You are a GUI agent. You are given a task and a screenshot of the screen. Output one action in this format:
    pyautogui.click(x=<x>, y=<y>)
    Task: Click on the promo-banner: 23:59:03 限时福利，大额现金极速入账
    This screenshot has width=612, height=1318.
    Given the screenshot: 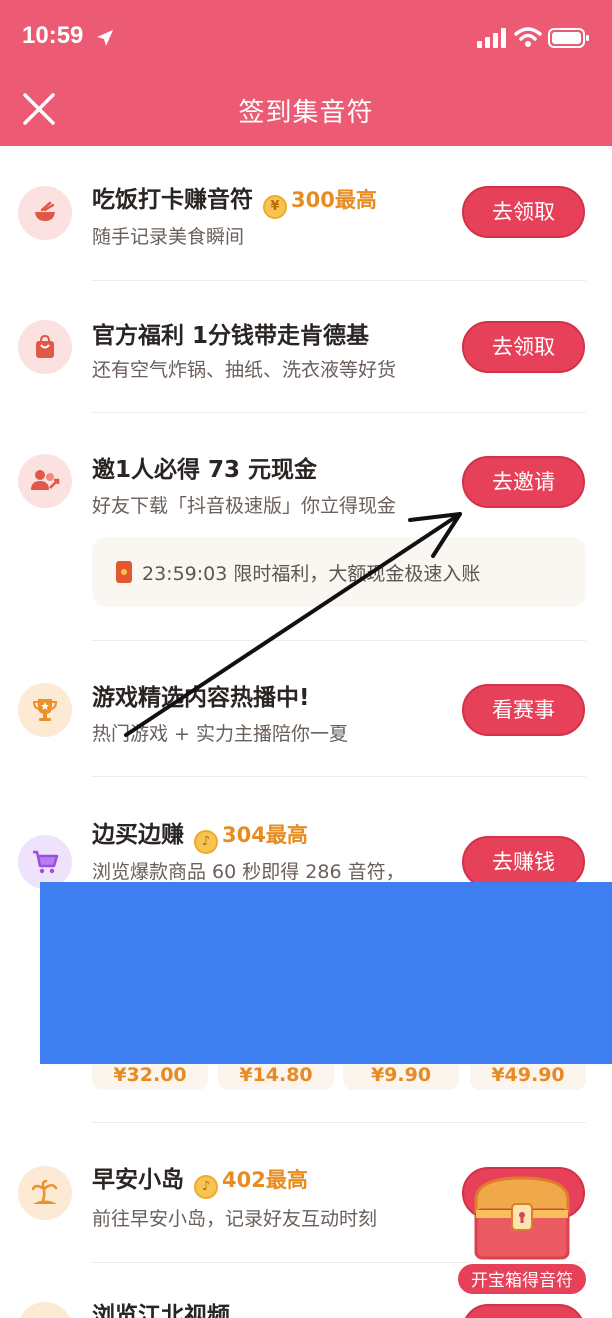 What is the action you would take?
    pyautogui.click(x=339, y=572)
    